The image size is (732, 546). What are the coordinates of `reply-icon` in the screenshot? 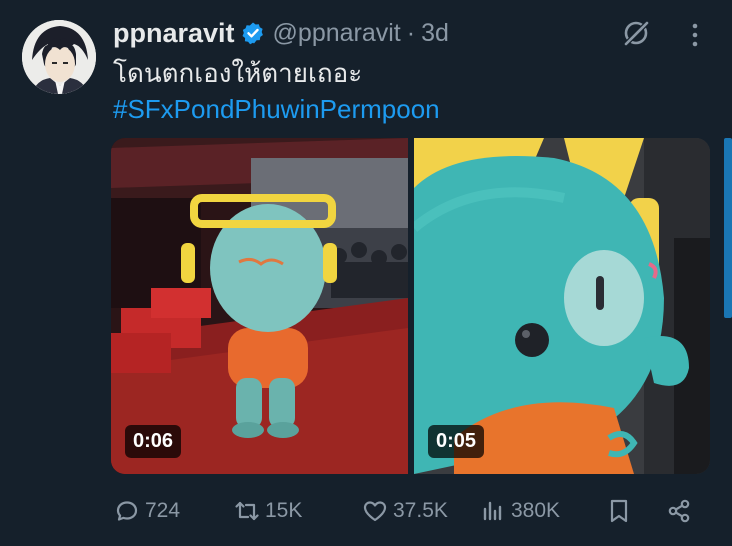 It's located at (127, 511).